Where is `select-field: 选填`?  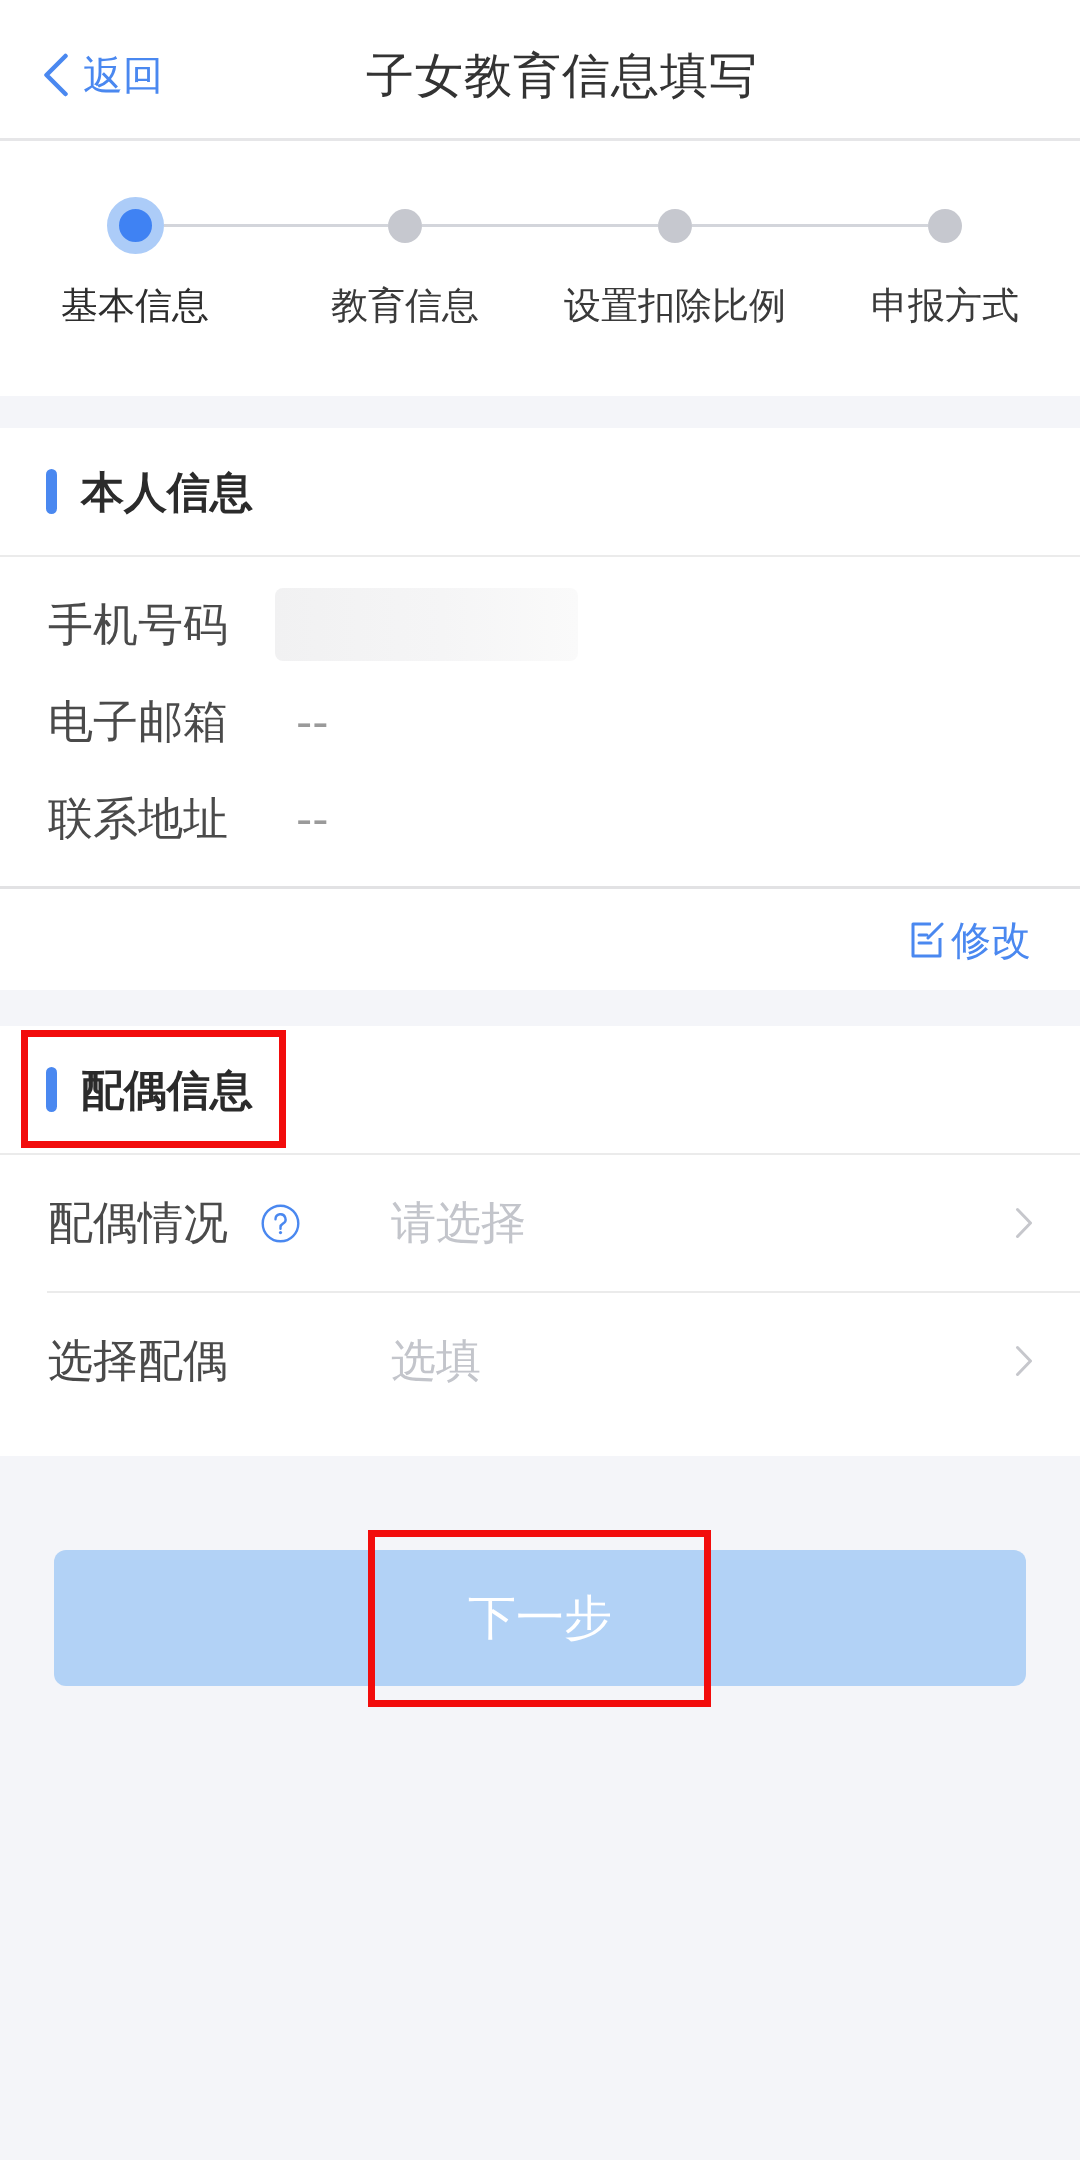
select-field: 选填 is located at coordinates (712, 1361).